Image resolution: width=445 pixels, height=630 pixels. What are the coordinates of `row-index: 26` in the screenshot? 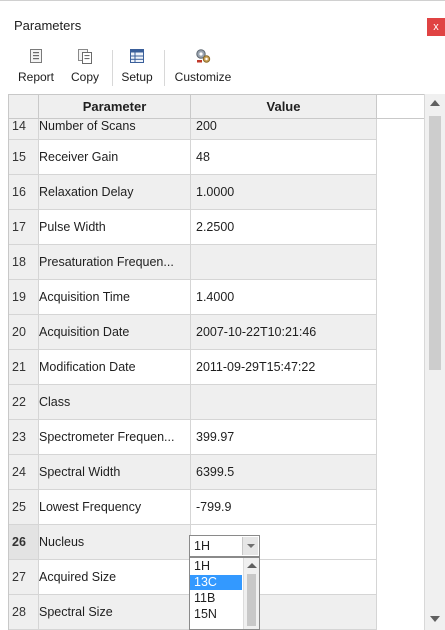 It's located at (24, 542).